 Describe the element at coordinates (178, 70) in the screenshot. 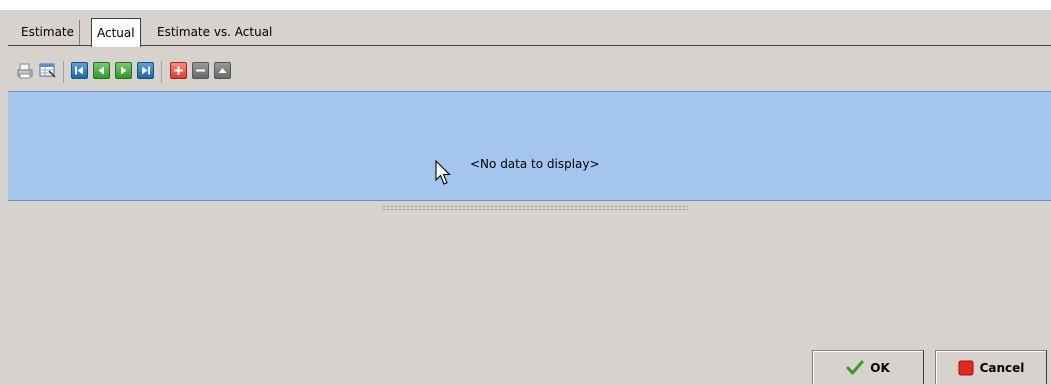

I see `add-icon` at that location.